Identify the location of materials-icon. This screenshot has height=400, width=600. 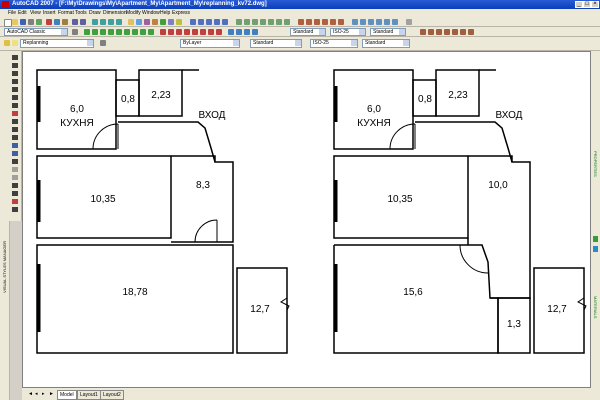
(371, 22).